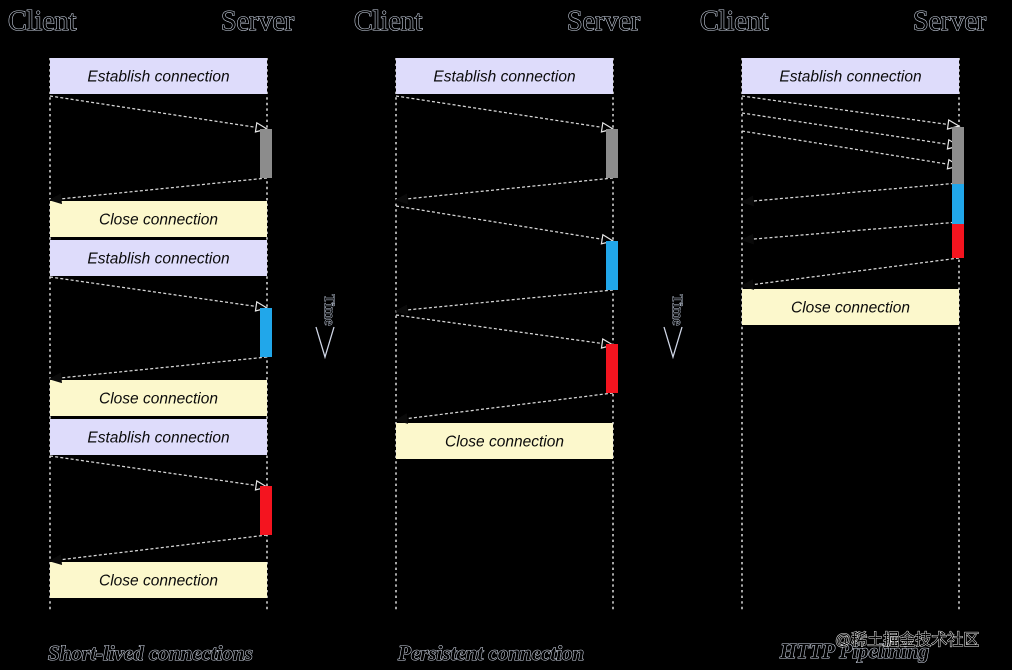 This screenshot has width=1012, height=670. I want to click on time-axis-layer: Time Time, so click(500, 327).